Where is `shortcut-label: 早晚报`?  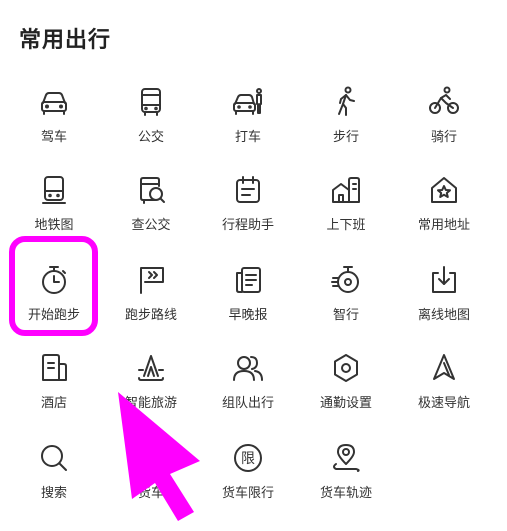 shortcut-label: 早晚报 is located at coordinates (248, 315).